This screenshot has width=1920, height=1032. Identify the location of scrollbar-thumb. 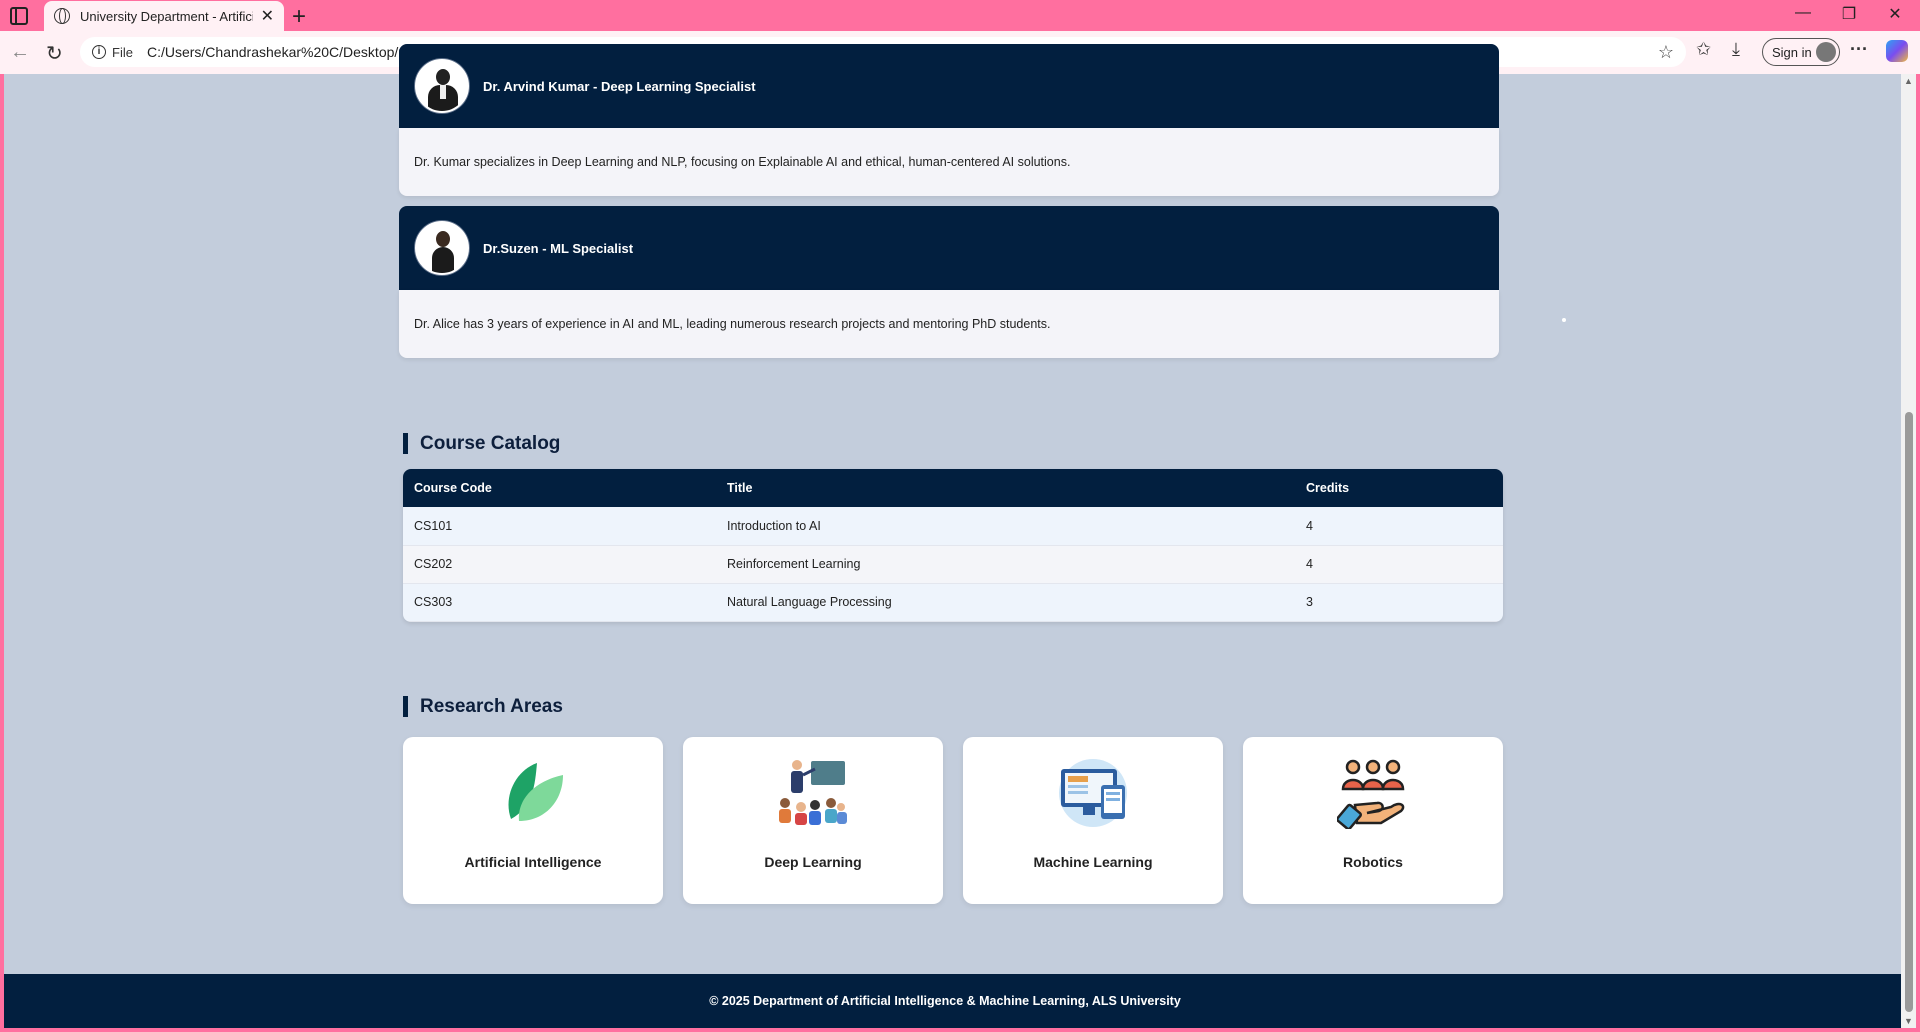
(1909, 712).